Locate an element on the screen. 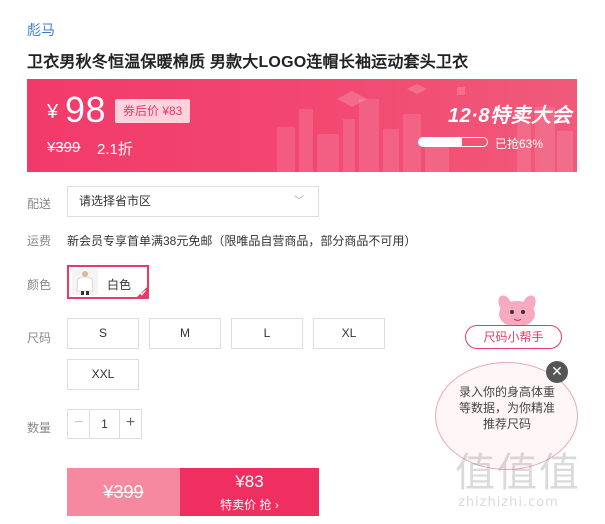  watermark-url: zhizhizhi.com is located at coordinates (508, 502).